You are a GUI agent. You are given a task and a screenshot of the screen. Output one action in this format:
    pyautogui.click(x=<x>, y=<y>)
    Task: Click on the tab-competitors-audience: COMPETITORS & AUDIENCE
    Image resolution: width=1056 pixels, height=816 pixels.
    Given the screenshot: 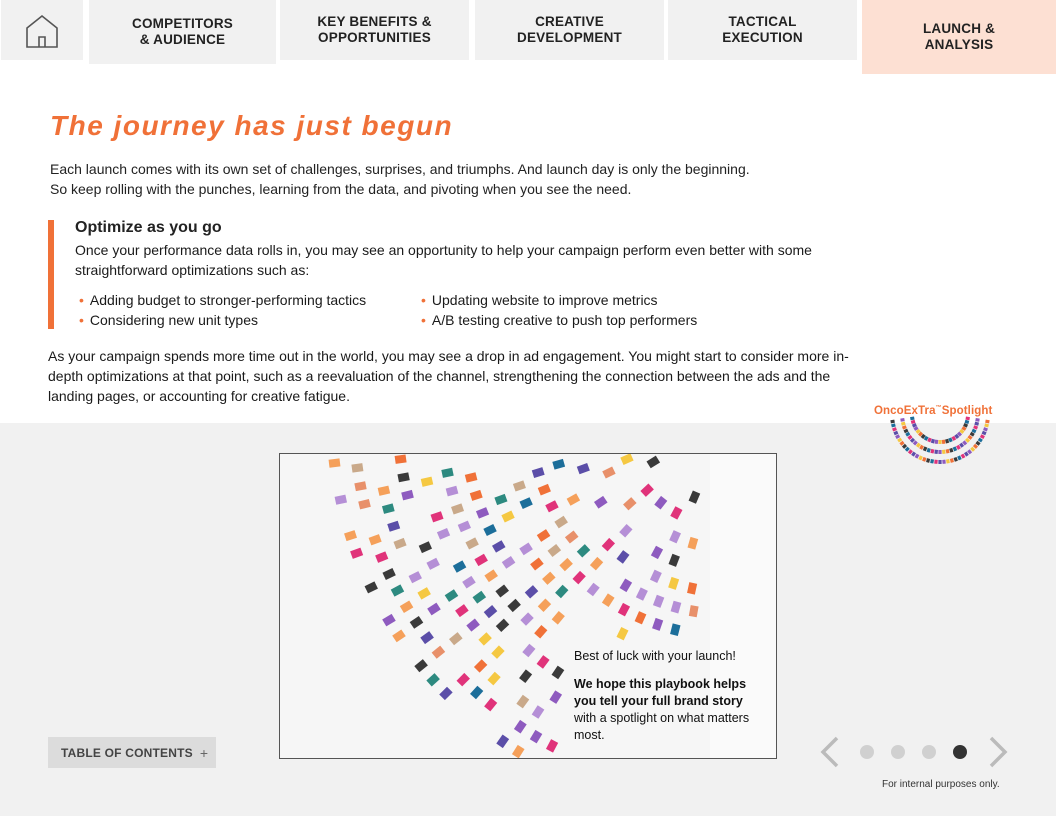 What is the action you would take?
    pyautogui.click(x=182, y=32)
    